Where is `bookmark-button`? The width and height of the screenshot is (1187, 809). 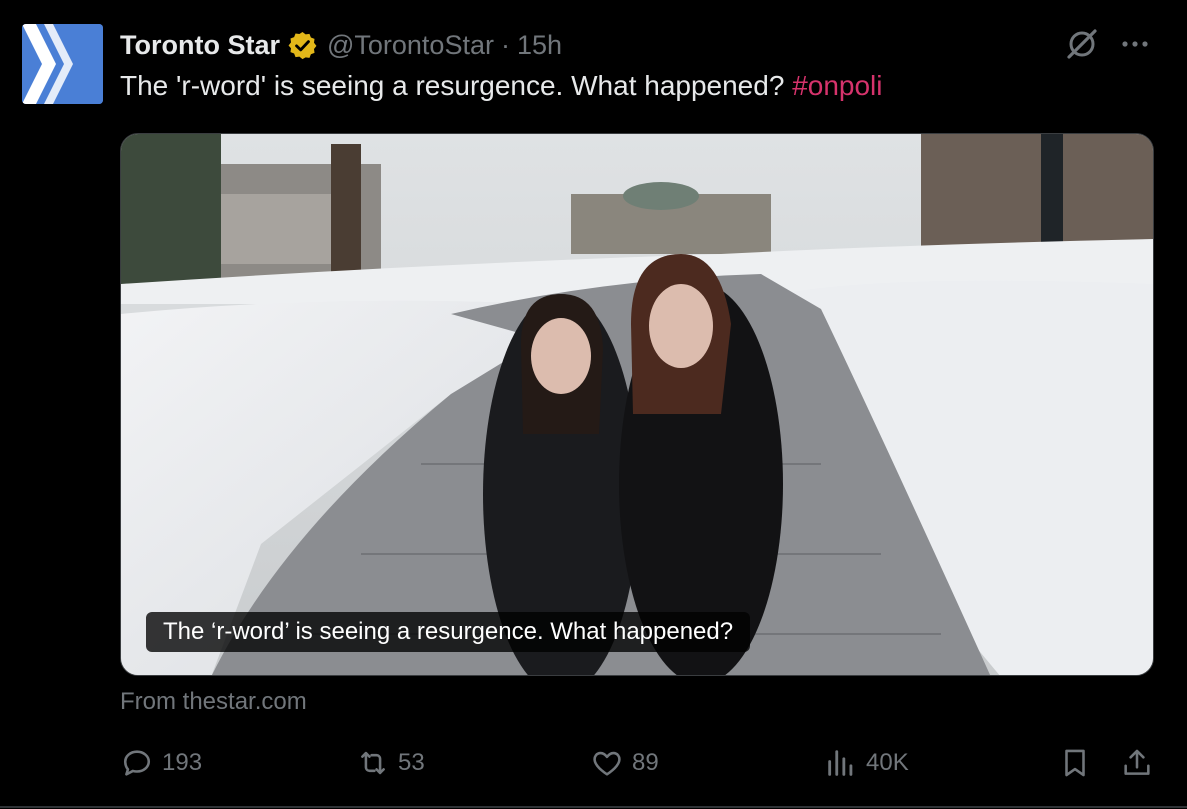 bookmark-button is located at coordinates (1079, 763).